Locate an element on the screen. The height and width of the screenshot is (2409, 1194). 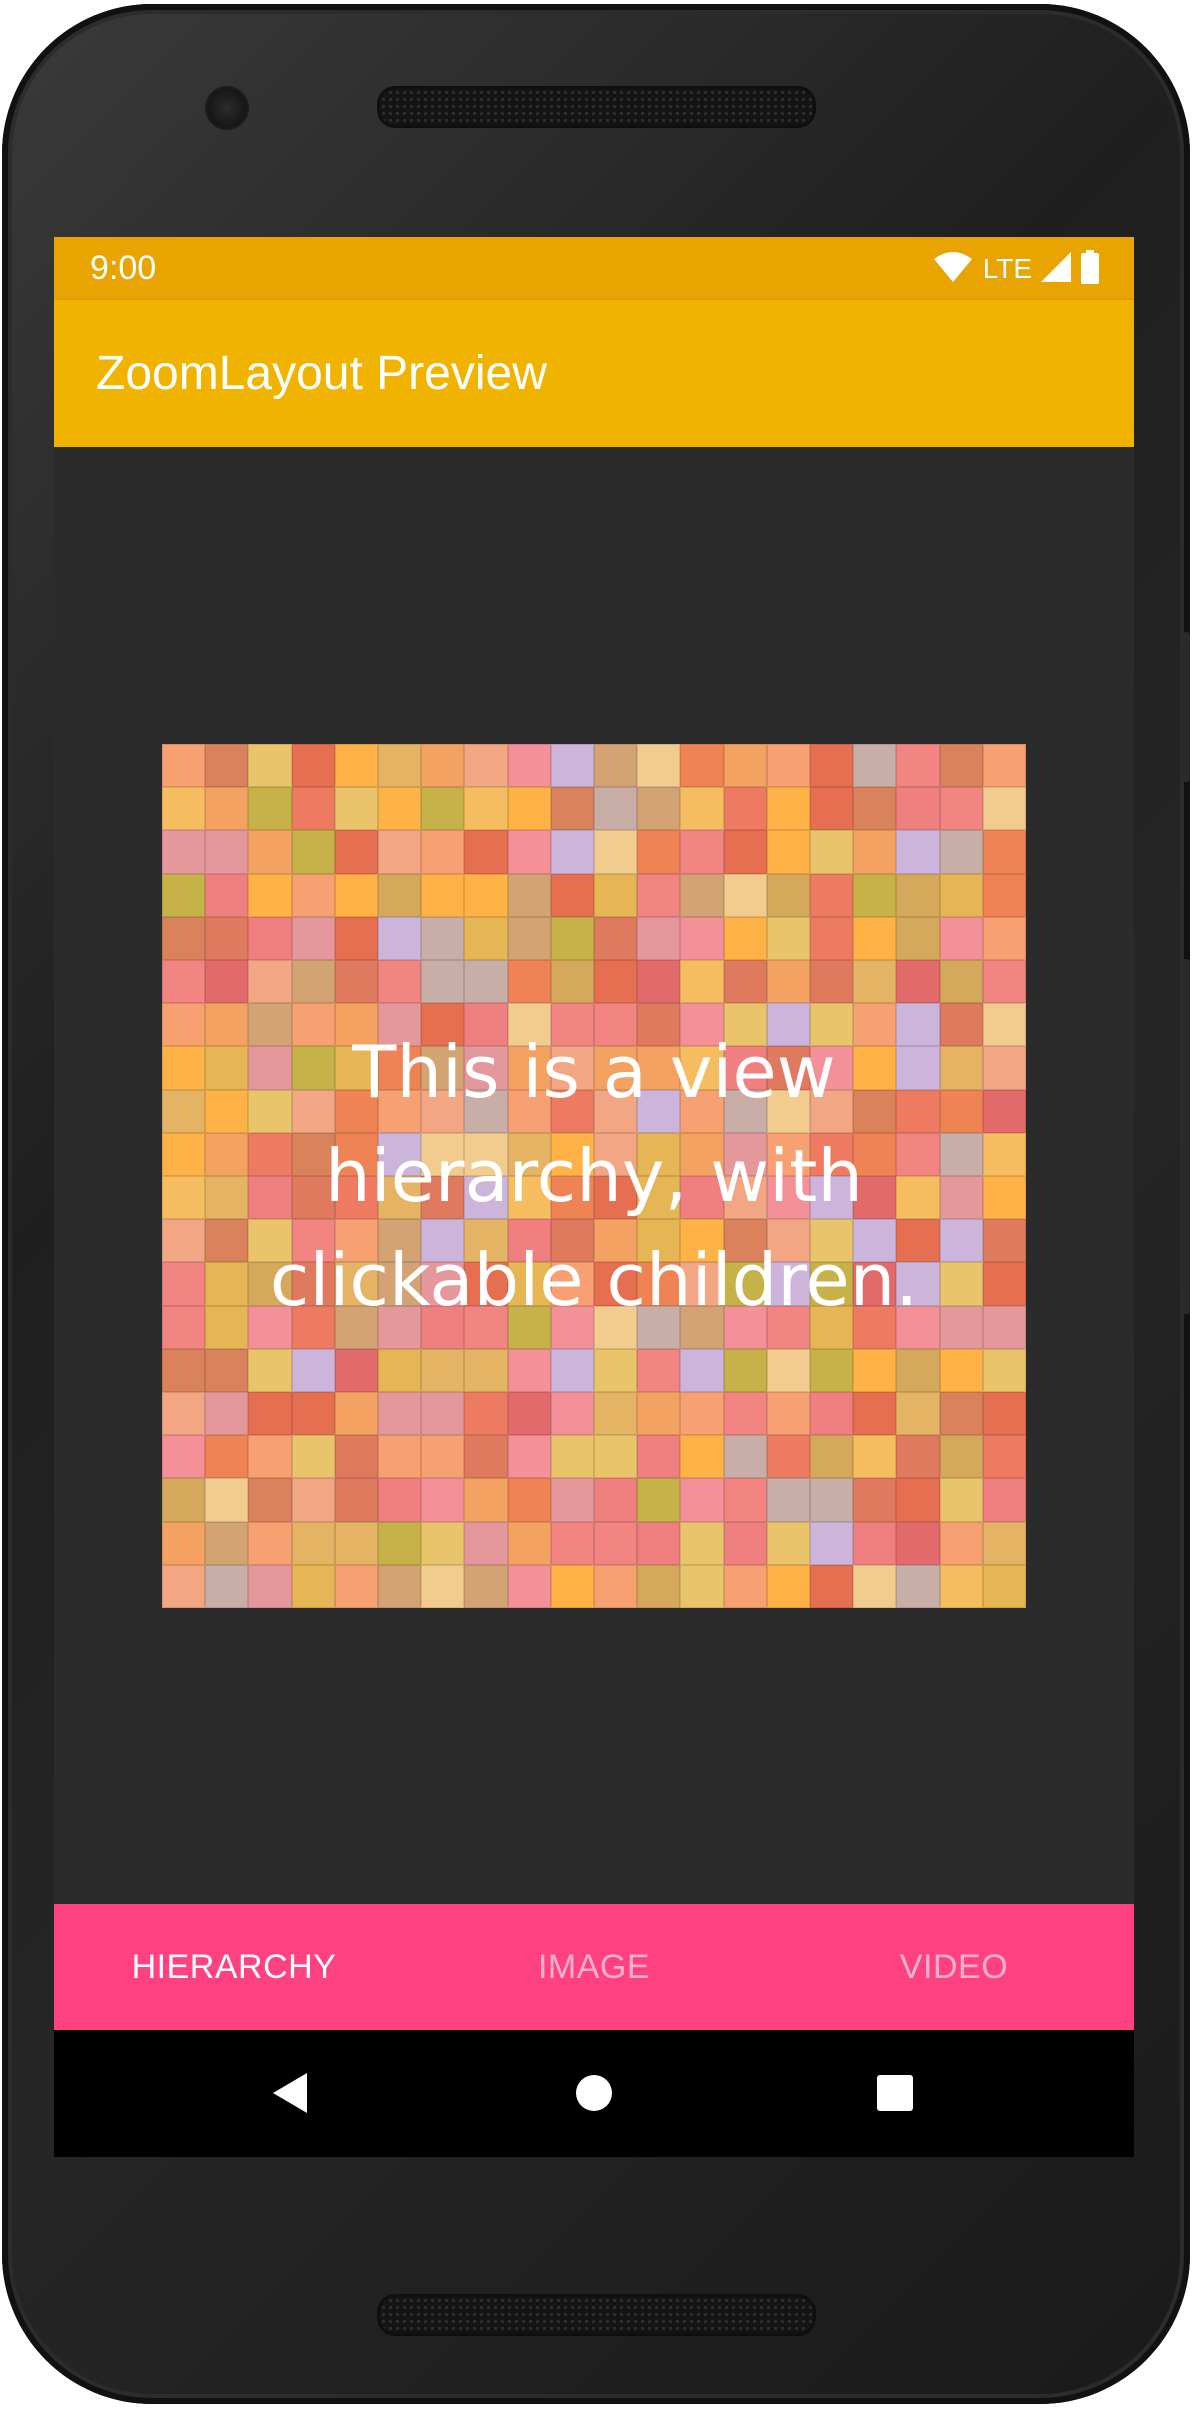
status-icons: LTE is located at coordinates (1016, 269).